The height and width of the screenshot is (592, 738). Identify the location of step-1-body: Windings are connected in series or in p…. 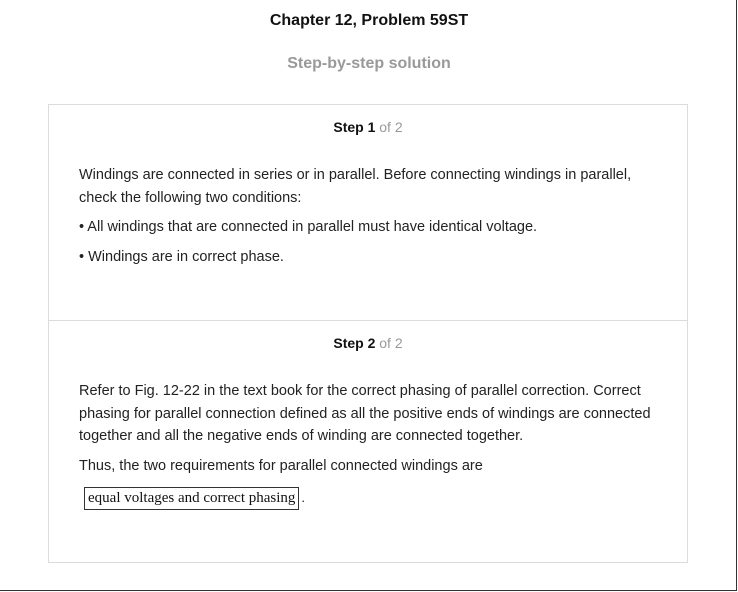
(369, 219).